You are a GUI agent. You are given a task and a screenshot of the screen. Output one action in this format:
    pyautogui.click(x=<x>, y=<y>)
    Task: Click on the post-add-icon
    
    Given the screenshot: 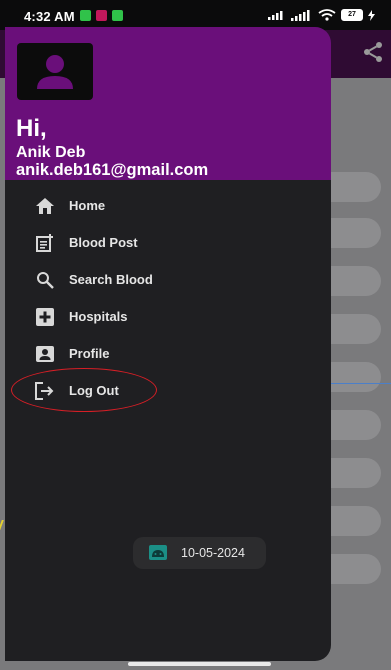 What is the action you would take?
    pyautogui.click(x=45, y=243)
    